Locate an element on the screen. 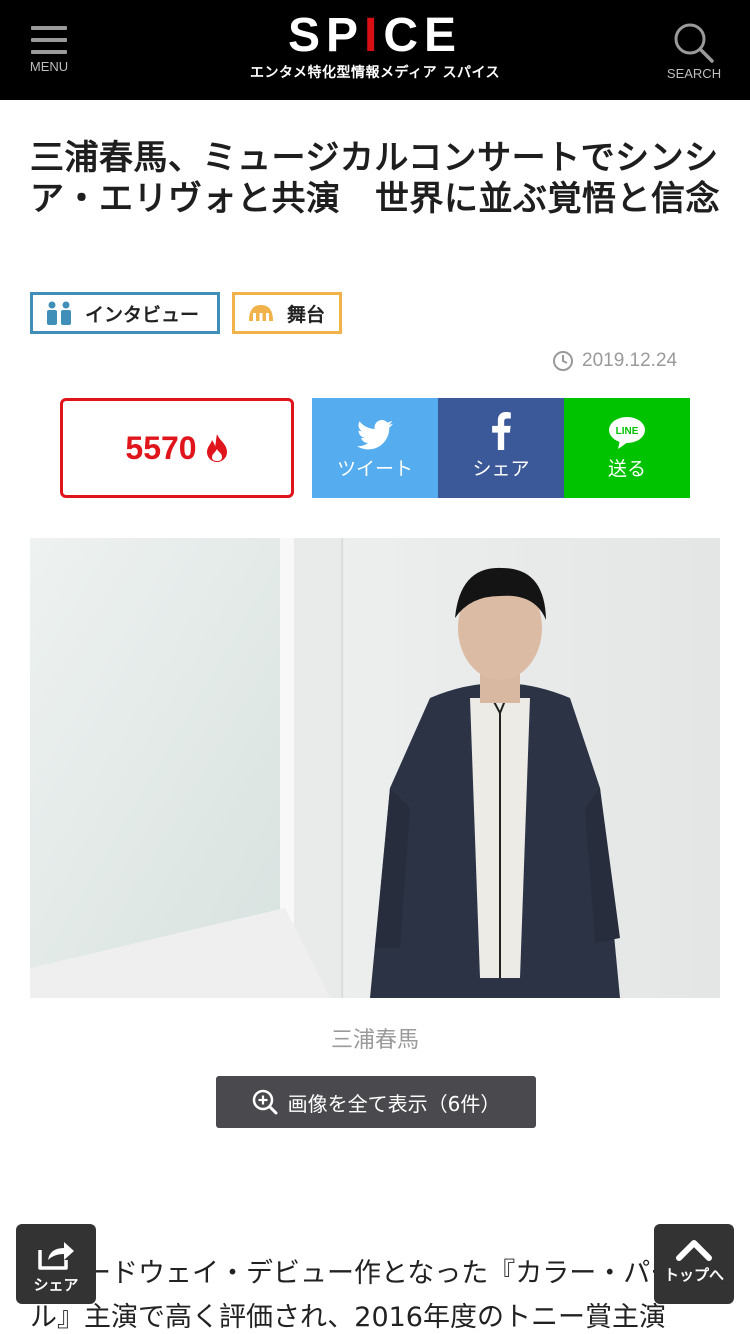  line-share-button: LINE 送る is located at coordinates (627, 448).